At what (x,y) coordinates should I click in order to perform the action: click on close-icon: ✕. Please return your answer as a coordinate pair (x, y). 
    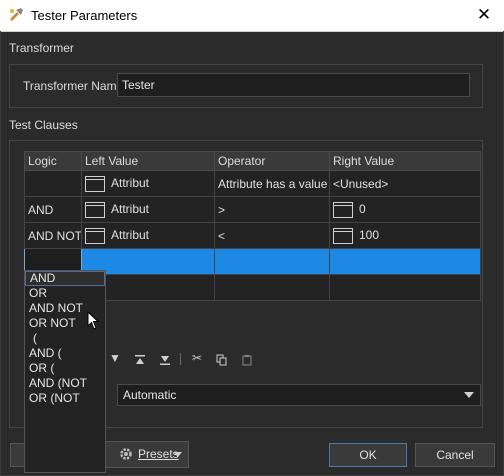
    Looking at the image, I should click on (484, 15).